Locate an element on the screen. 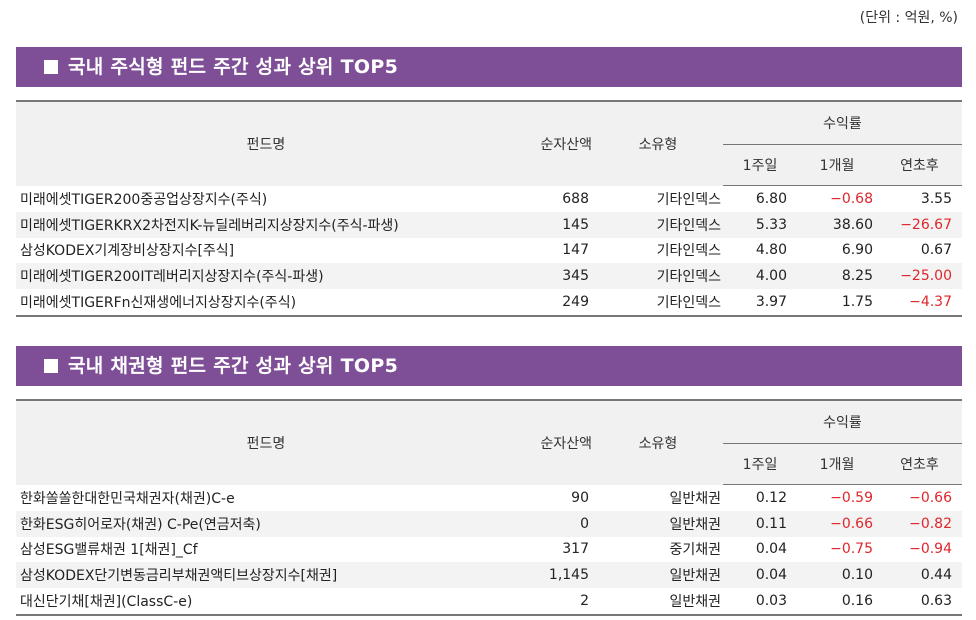 The width and height of the screenshot is (976, 620). fund-name-cell: 삼성ESG밸류채권 1[채권]_Cf is located at coordinates (109, 550).